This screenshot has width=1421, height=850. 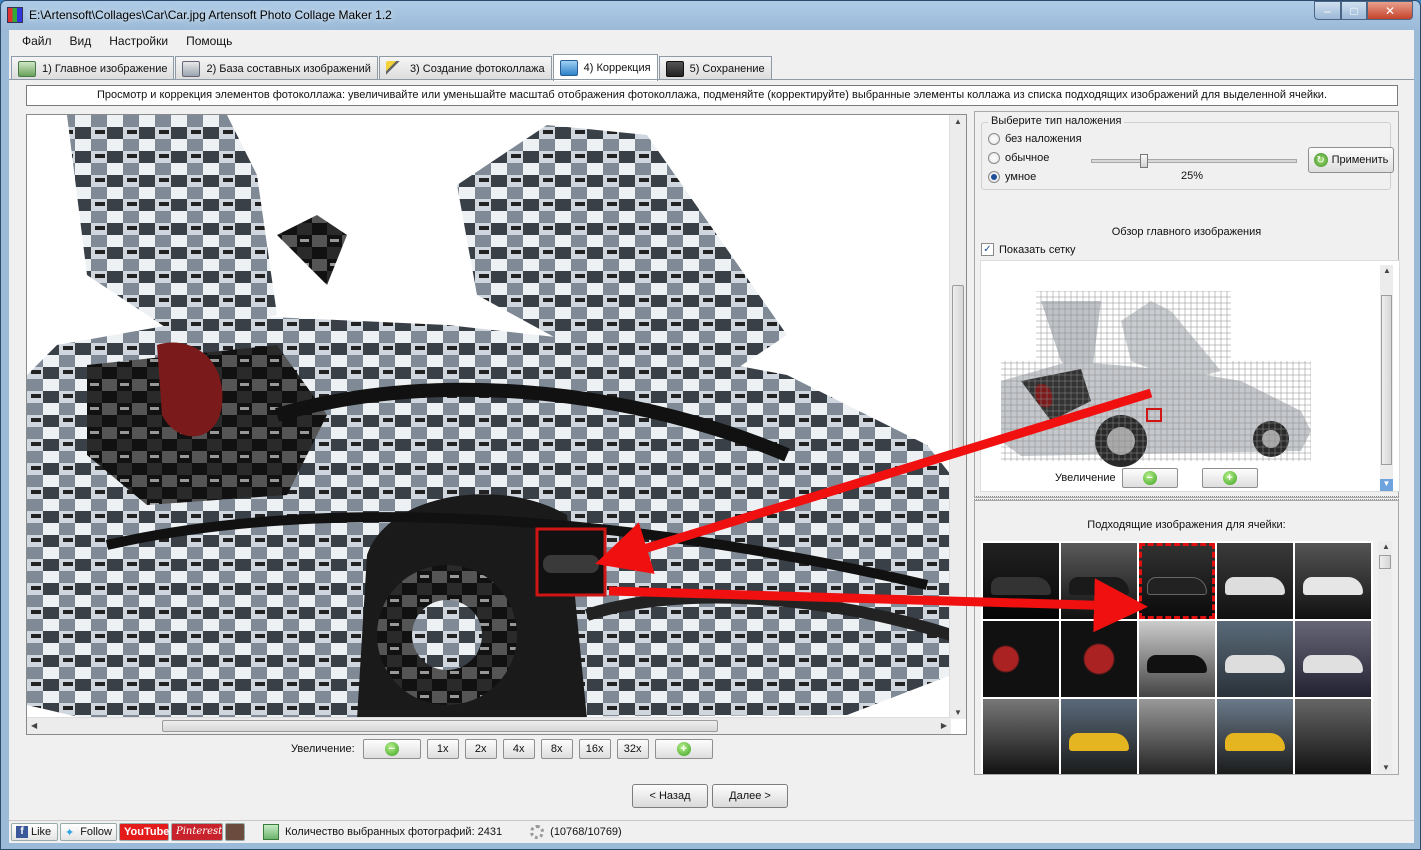 I want to click on pinterest-button: Pinterest, so click(x=197, y=831).